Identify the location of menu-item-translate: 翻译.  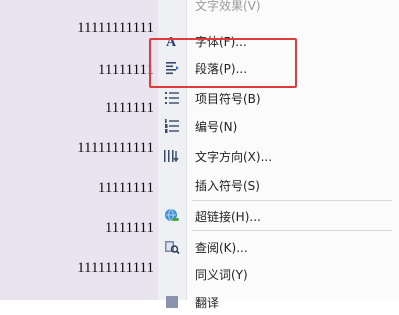
(278, 302).